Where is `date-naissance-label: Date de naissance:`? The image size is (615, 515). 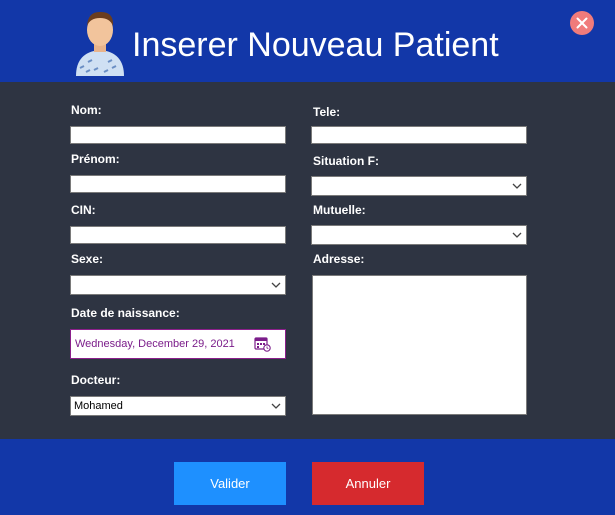 date-naissance-label: Date de naissance: is located at coordinates (125, 313).